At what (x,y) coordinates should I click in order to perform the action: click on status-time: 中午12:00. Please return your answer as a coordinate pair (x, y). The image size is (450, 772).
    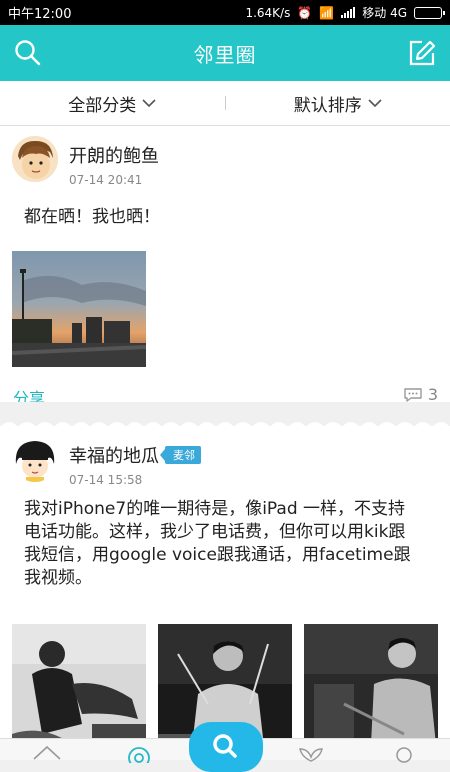
    Looking at the image, I should click on (39, 12).